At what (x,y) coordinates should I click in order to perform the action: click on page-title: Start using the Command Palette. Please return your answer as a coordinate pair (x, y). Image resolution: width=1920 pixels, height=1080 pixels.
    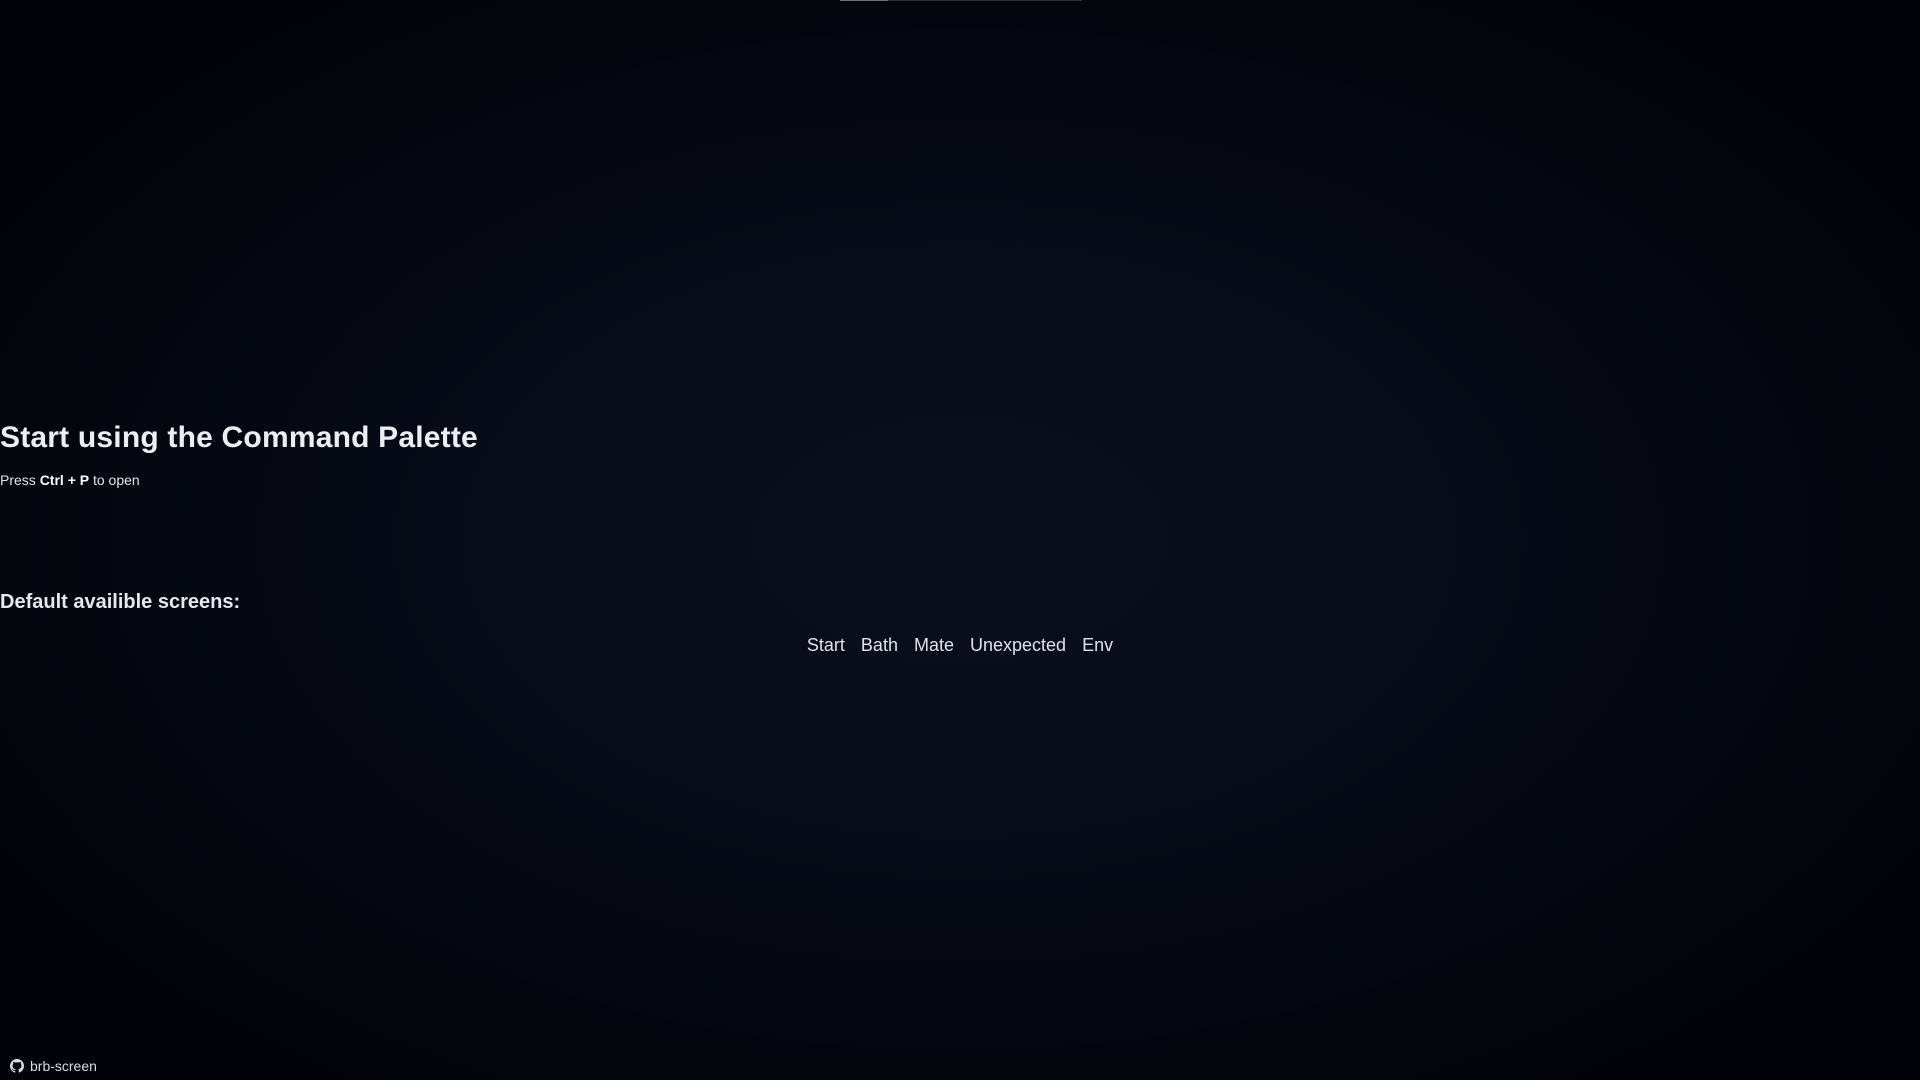
    Looking at the image, I should click on (239, 437).